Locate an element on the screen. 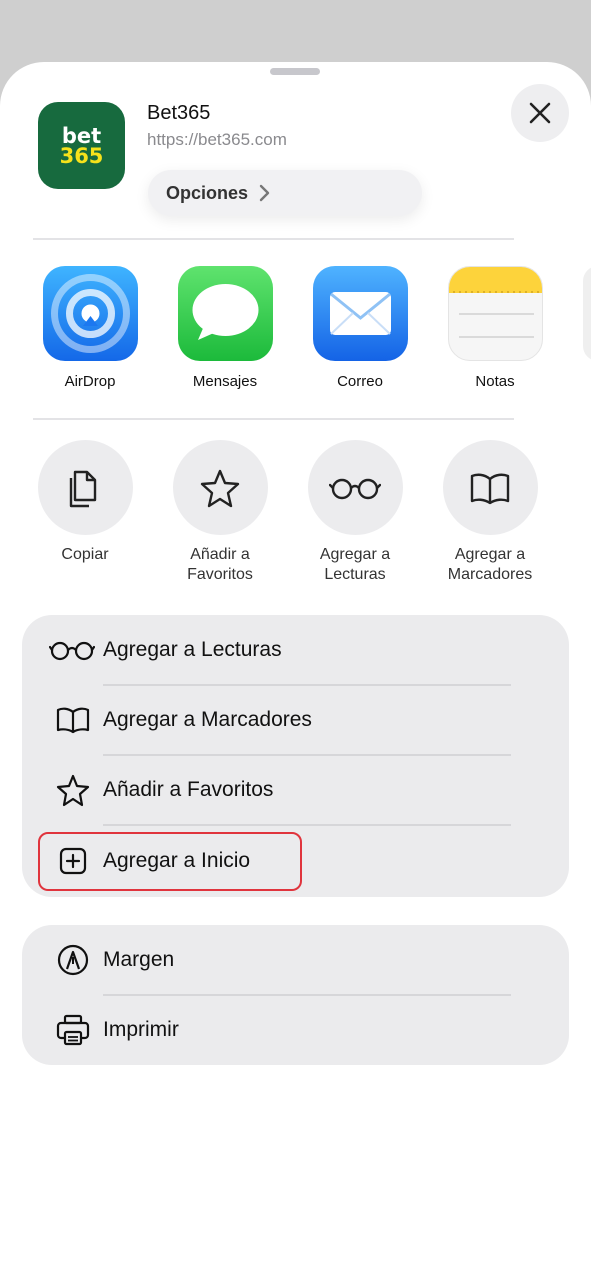 This screenshot has height=1280, width=591. menu-item-print: Imprimir is located at coordinates (295, 1030).